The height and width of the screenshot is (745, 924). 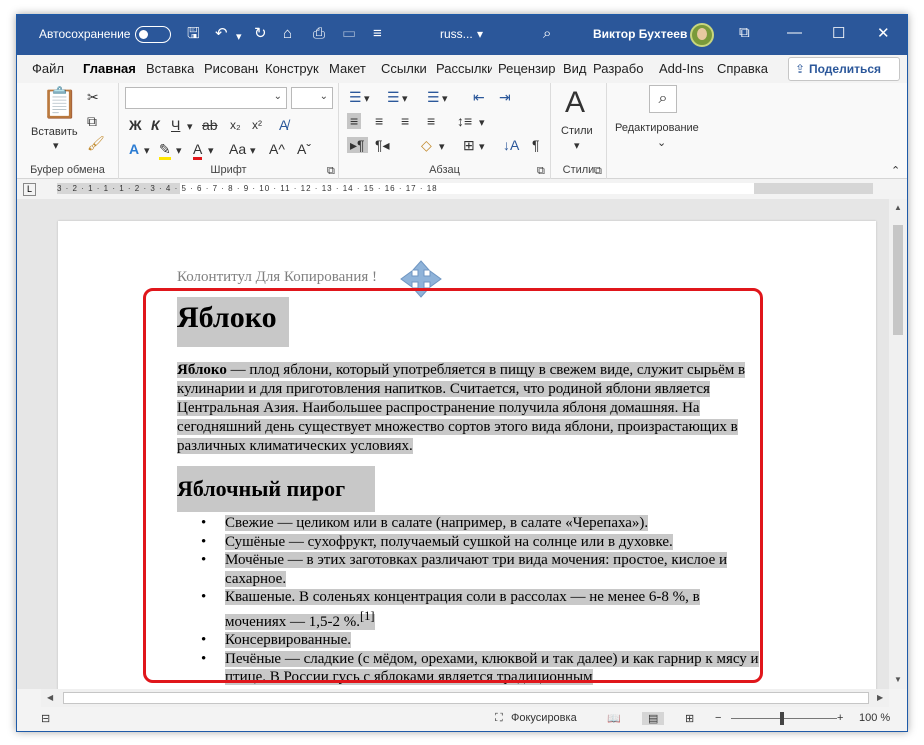 I want to click on search-icon: ⌕, so click(x=547, y=34).